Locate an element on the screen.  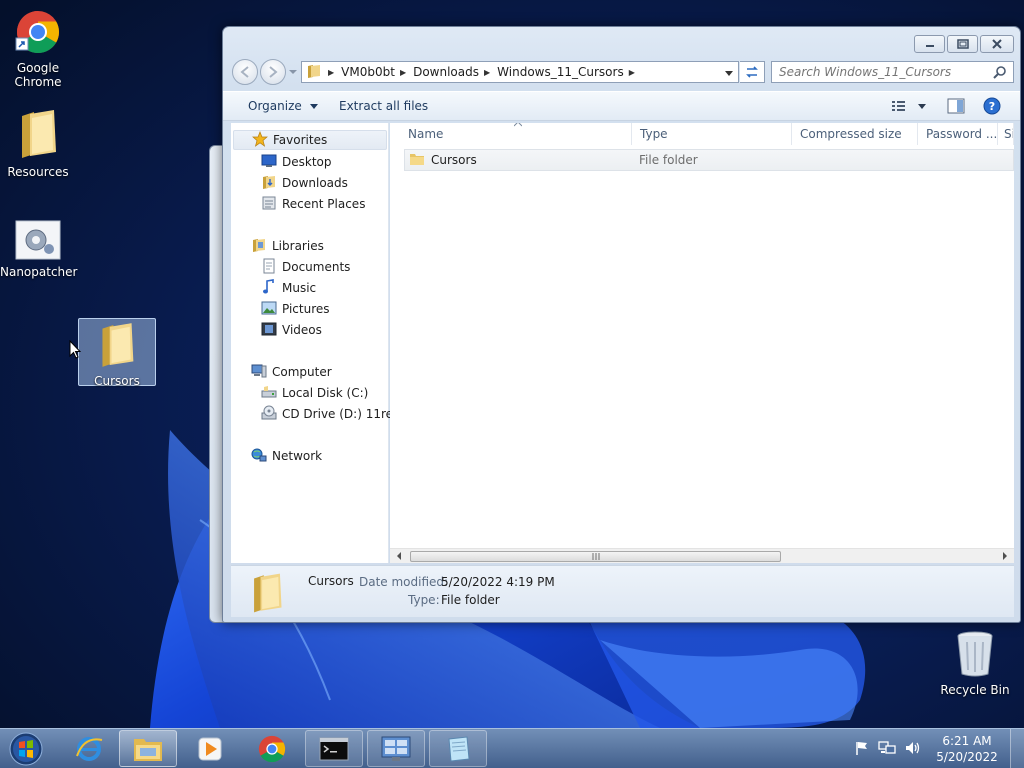
row-name: Cursors is located at coordinates (454, 160).